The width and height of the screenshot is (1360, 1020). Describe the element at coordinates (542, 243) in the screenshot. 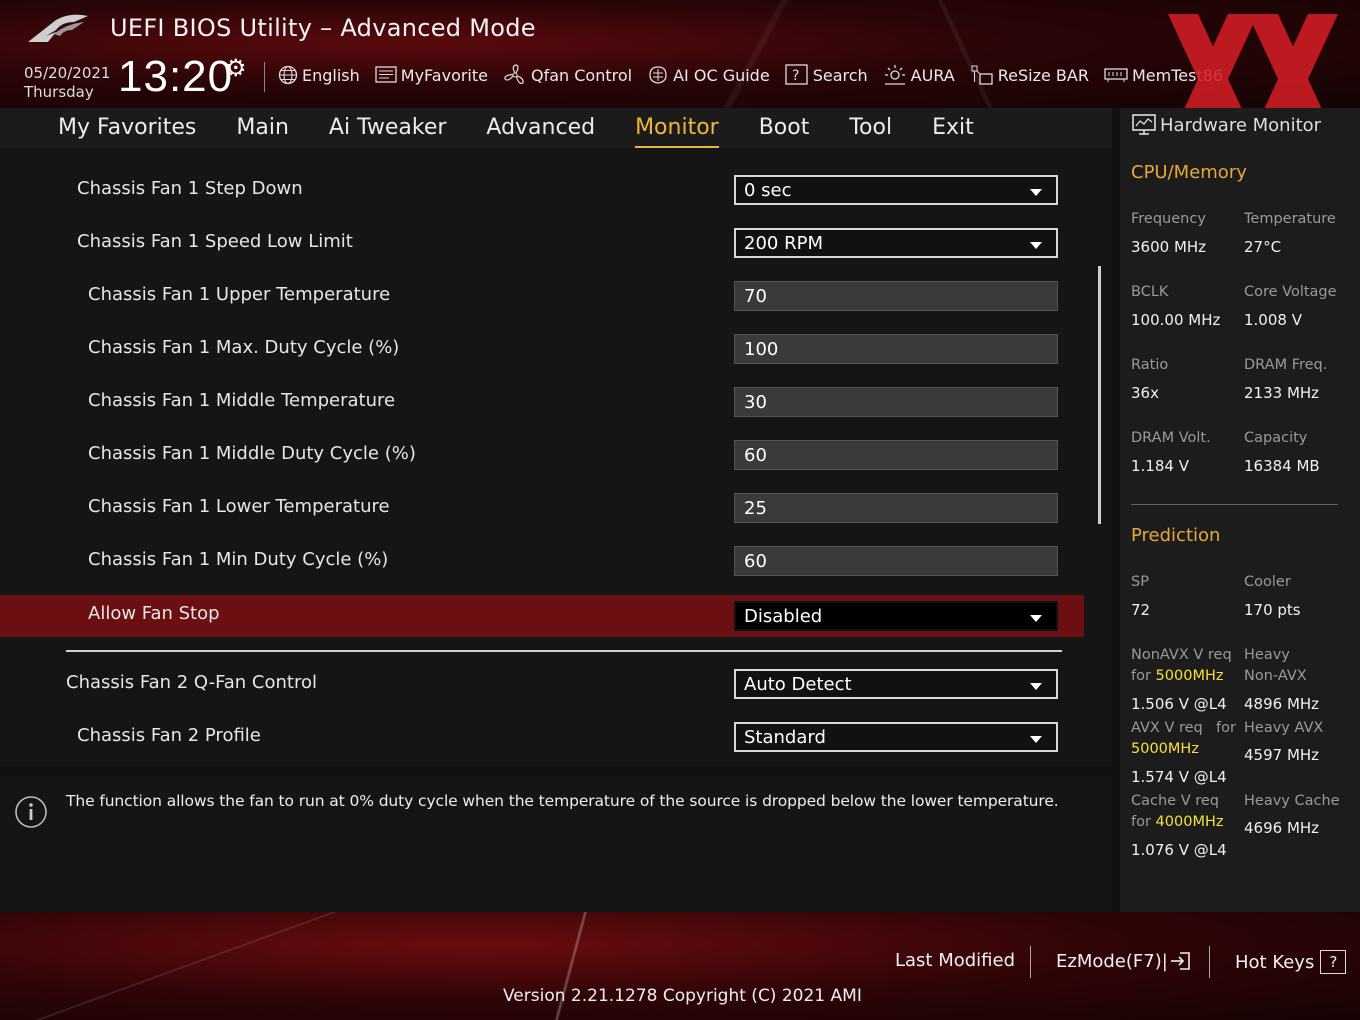

I see `setting-row-fan1-speed-low-limit: Chassis Fan 1 Speed Low Limit 200 RPM` at that location.